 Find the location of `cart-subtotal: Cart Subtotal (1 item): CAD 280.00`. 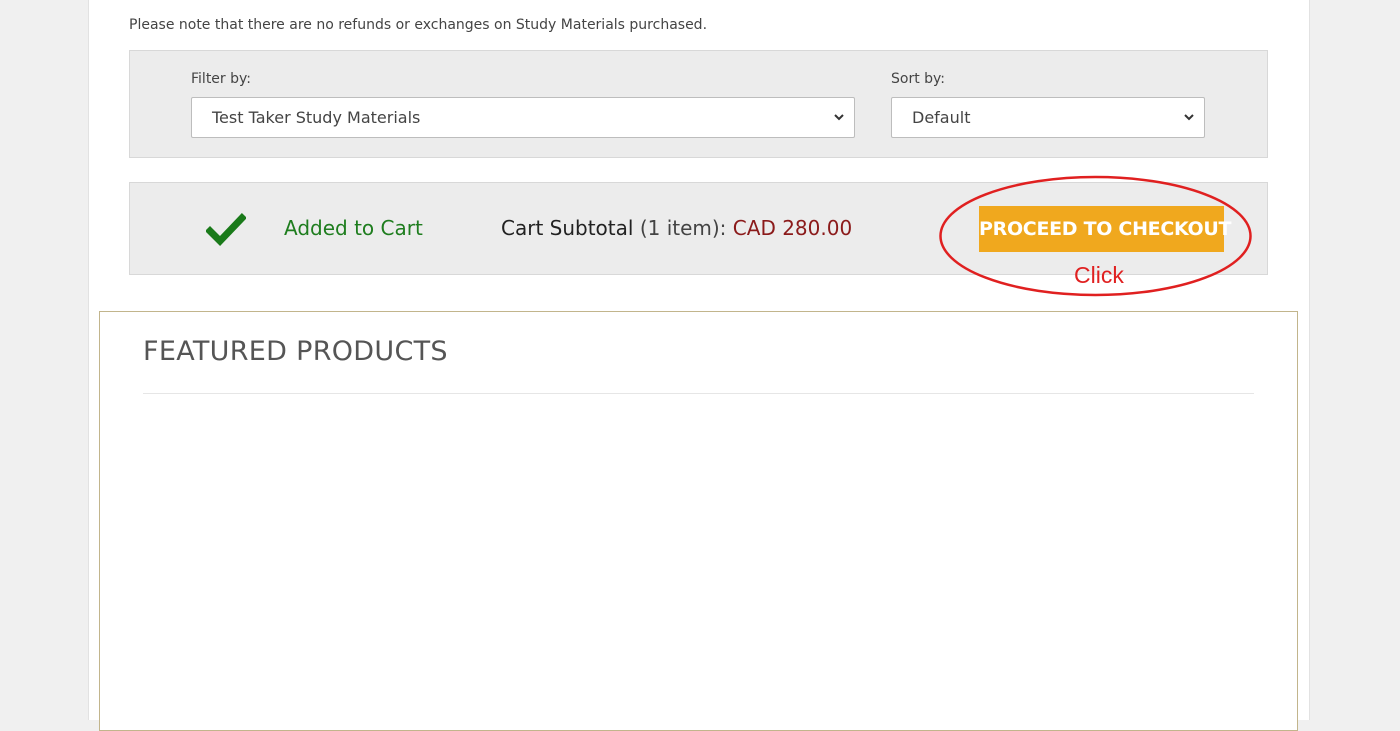

cart-subtotal: Cart Subtotal (1 item): CAD 280.00 is located at coordinates (676, 228).